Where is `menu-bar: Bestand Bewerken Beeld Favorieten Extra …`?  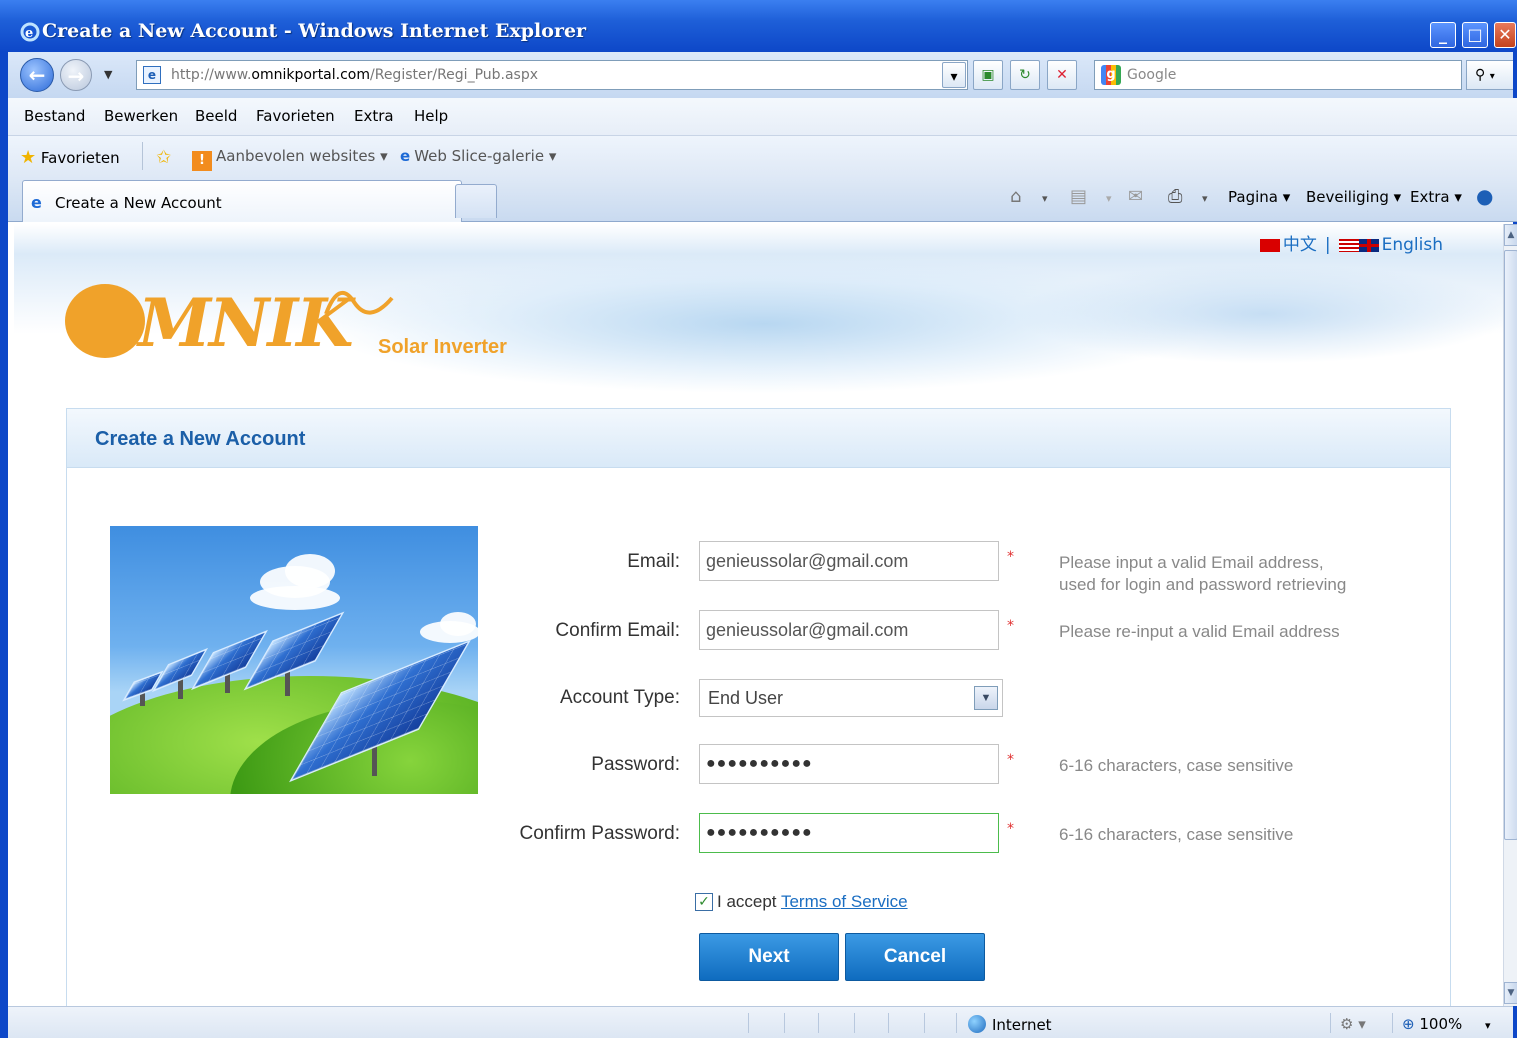 menu-bar: Bestand Bewerken Beeld Favorieten Extra … is located at coordinates (762, 117).